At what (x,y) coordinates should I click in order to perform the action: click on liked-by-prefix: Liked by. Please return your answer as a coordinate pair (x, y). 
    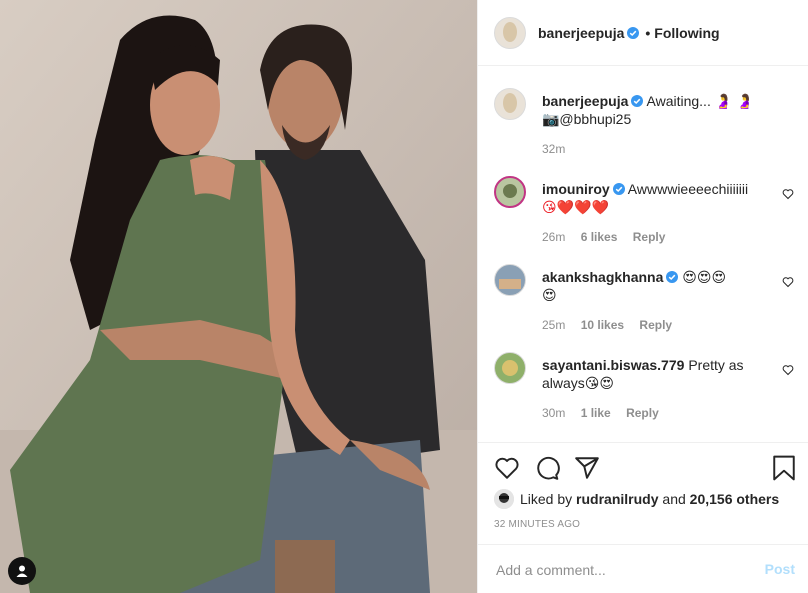
    Looking at the image, I should click on (546, 499).